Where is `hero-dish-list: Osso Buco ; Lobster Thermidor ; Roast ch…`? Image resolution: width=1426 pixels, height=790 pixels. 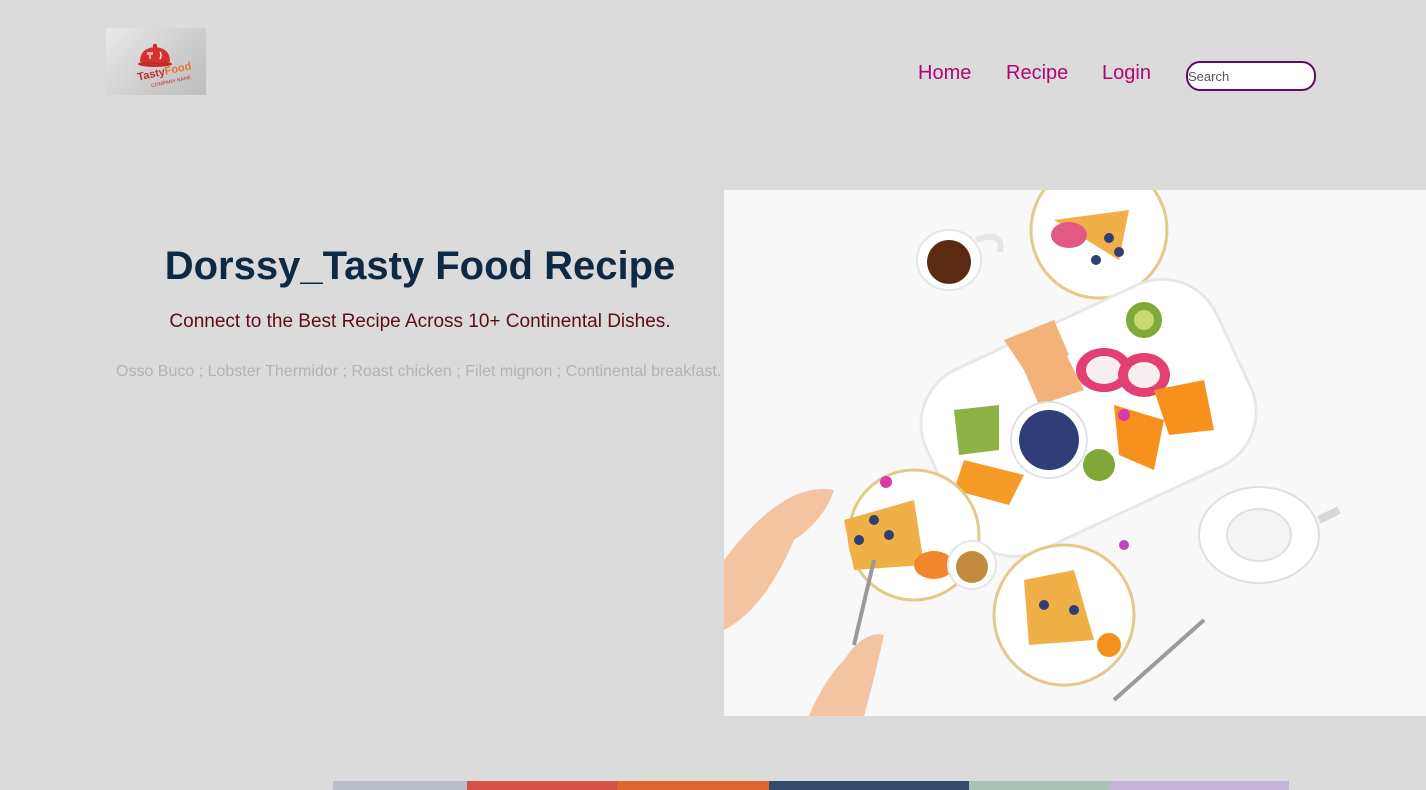
hero-dish-list: Osso Buco ; Lobster Thermidor ; Roast ch… is located at coordinates (419, 371).